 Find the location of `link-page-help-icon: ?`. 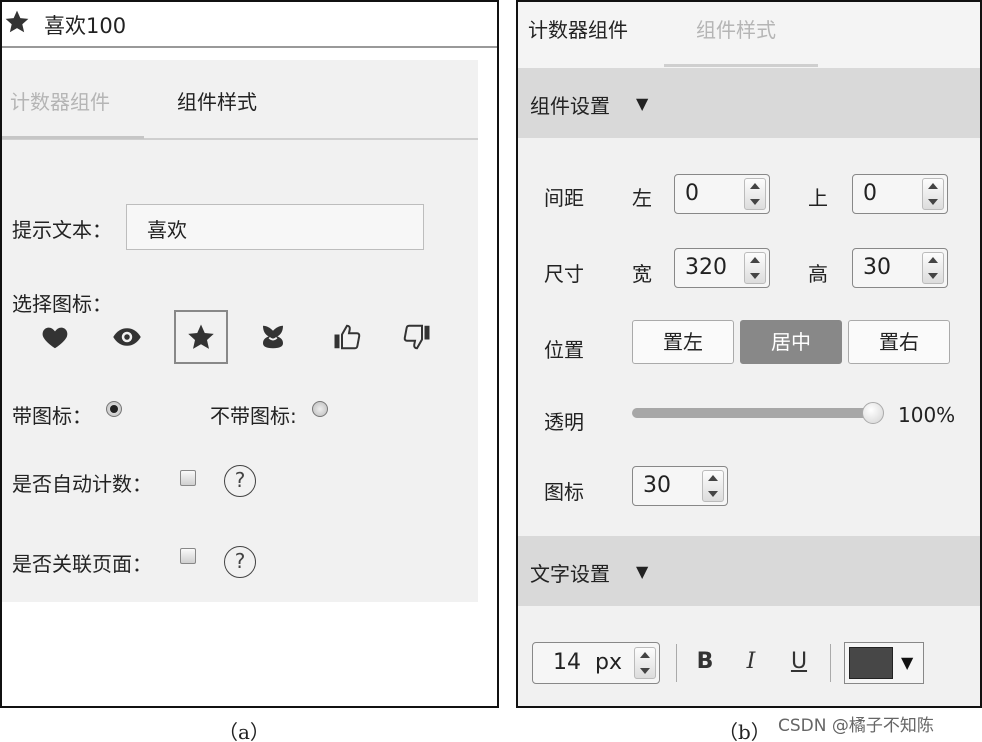

link-page-help-icon: ? is located at coordinates (240, 562).